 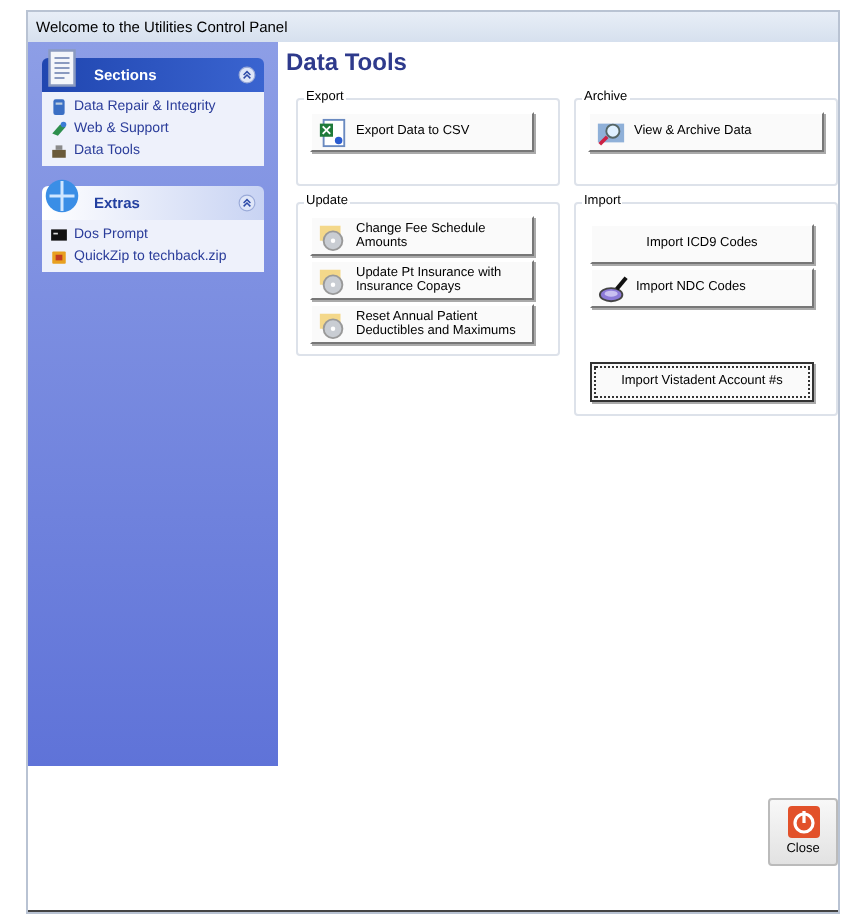 I want to click on scanner-icon, so click(x=613, y=288).